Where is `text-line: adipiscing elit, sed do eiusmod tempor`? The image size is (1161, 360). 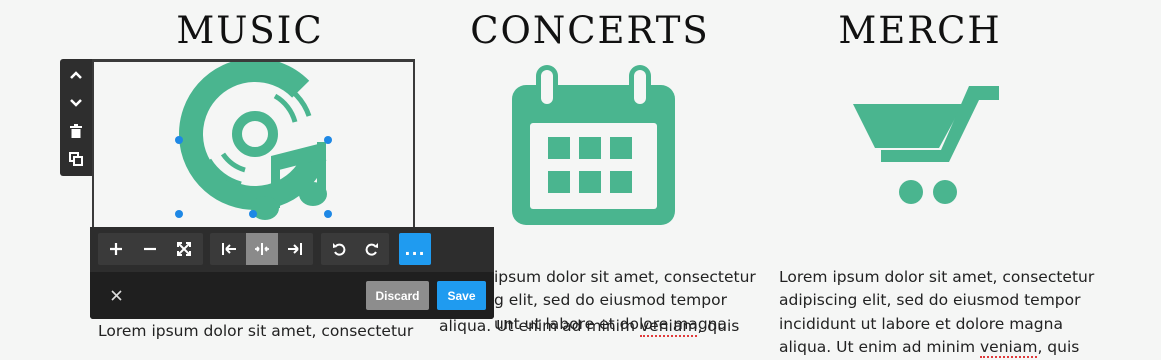 text-line: adipiscing elit, sed do eiusmod tempor is located at coordinates (930, 300).